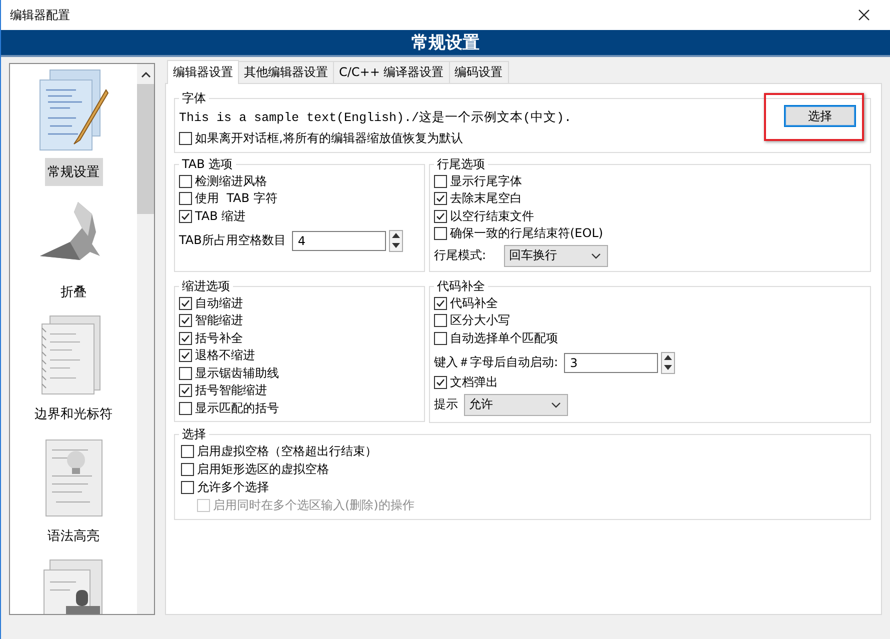 The image size is (890, 639). I want to click on sidebar-item: 常规设置, so click(73, 172).